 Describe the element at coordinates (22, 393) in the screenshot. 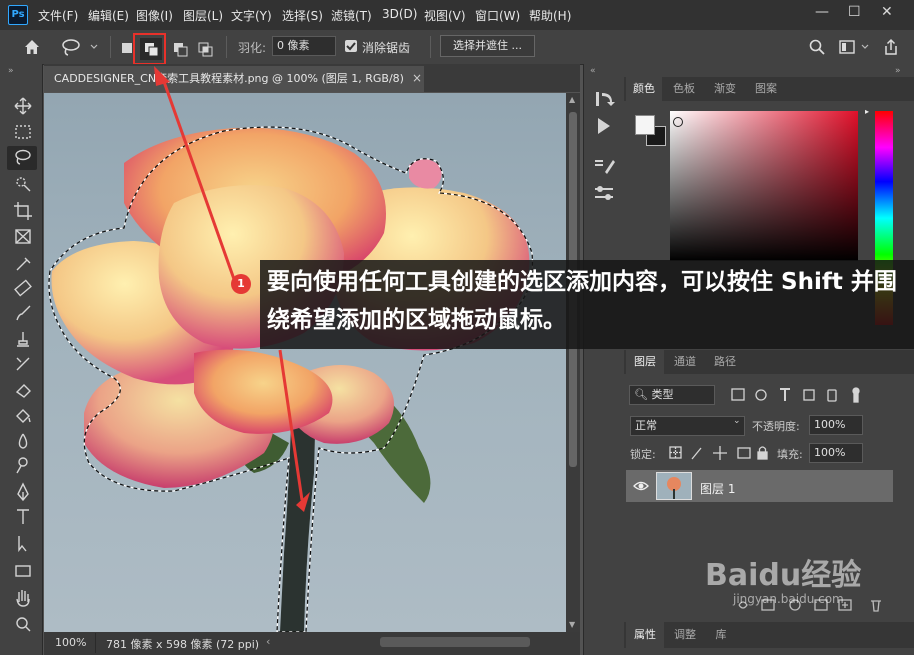

I see `eraser-tool` at that location.